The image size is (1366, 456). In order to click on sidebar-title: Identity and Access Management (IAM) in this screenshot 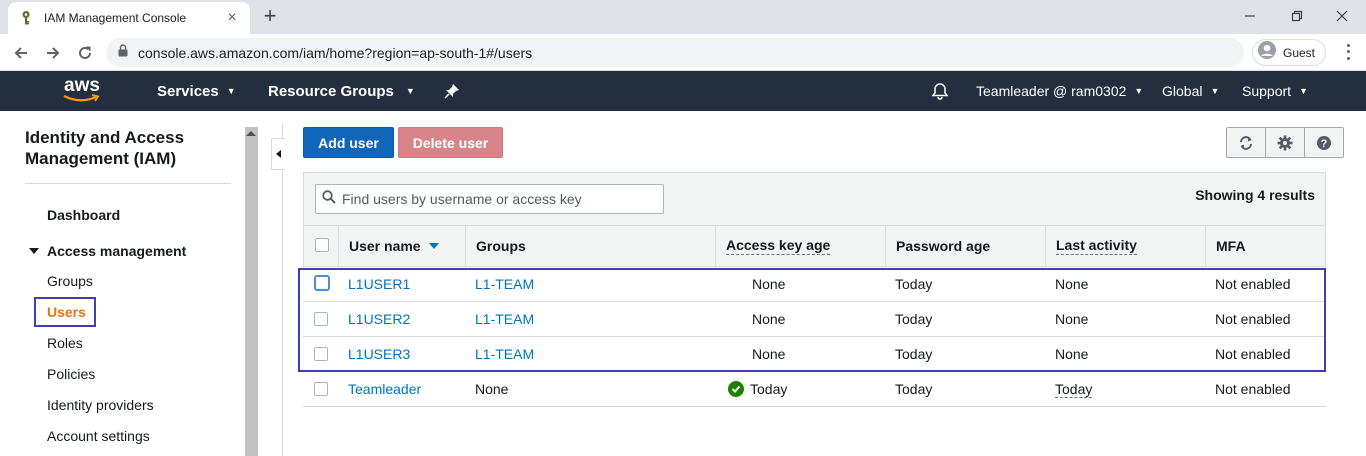, I will do `click(105, 148)`.